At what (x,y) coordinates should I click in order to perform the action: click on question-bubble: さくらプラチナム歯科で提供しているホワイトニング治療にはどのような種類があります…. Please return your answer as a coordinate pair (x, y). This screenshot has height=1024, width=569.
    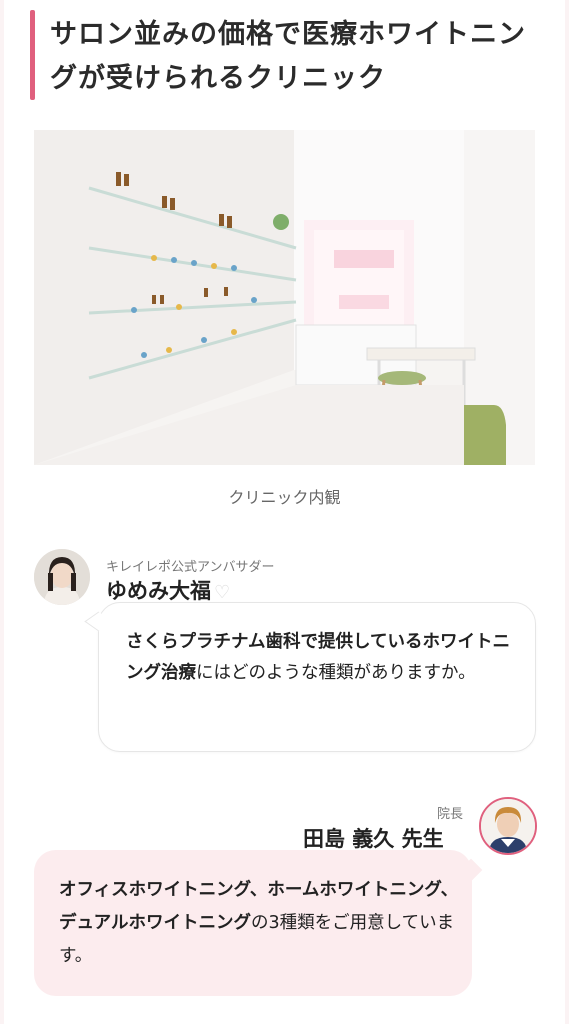
    Looking at the image, I should click on (317, 677).